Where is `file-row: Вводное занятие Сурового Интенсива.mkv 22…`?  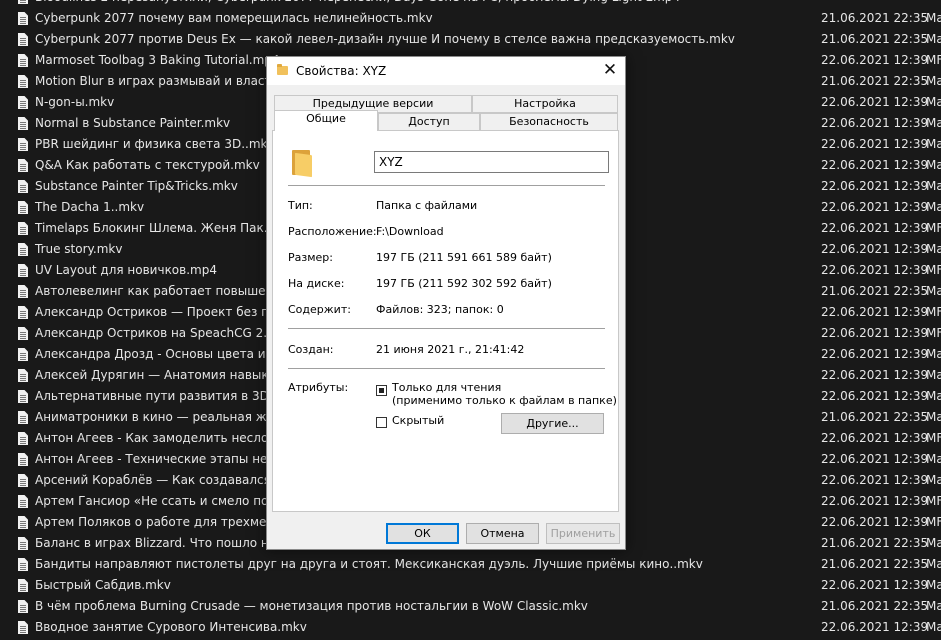 file-row: Вводное занятие Сурового Интенсива.mkv 22… is located at coordinates (470, 627).